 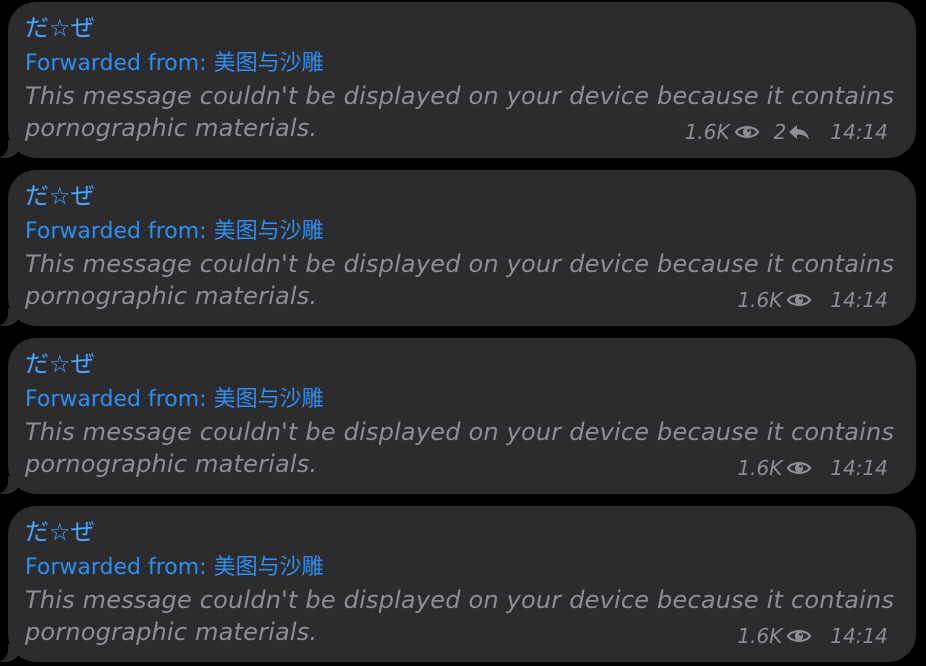 I want to click on message-meta: 1.6K 2 14:14, so click(x=786, y=132).